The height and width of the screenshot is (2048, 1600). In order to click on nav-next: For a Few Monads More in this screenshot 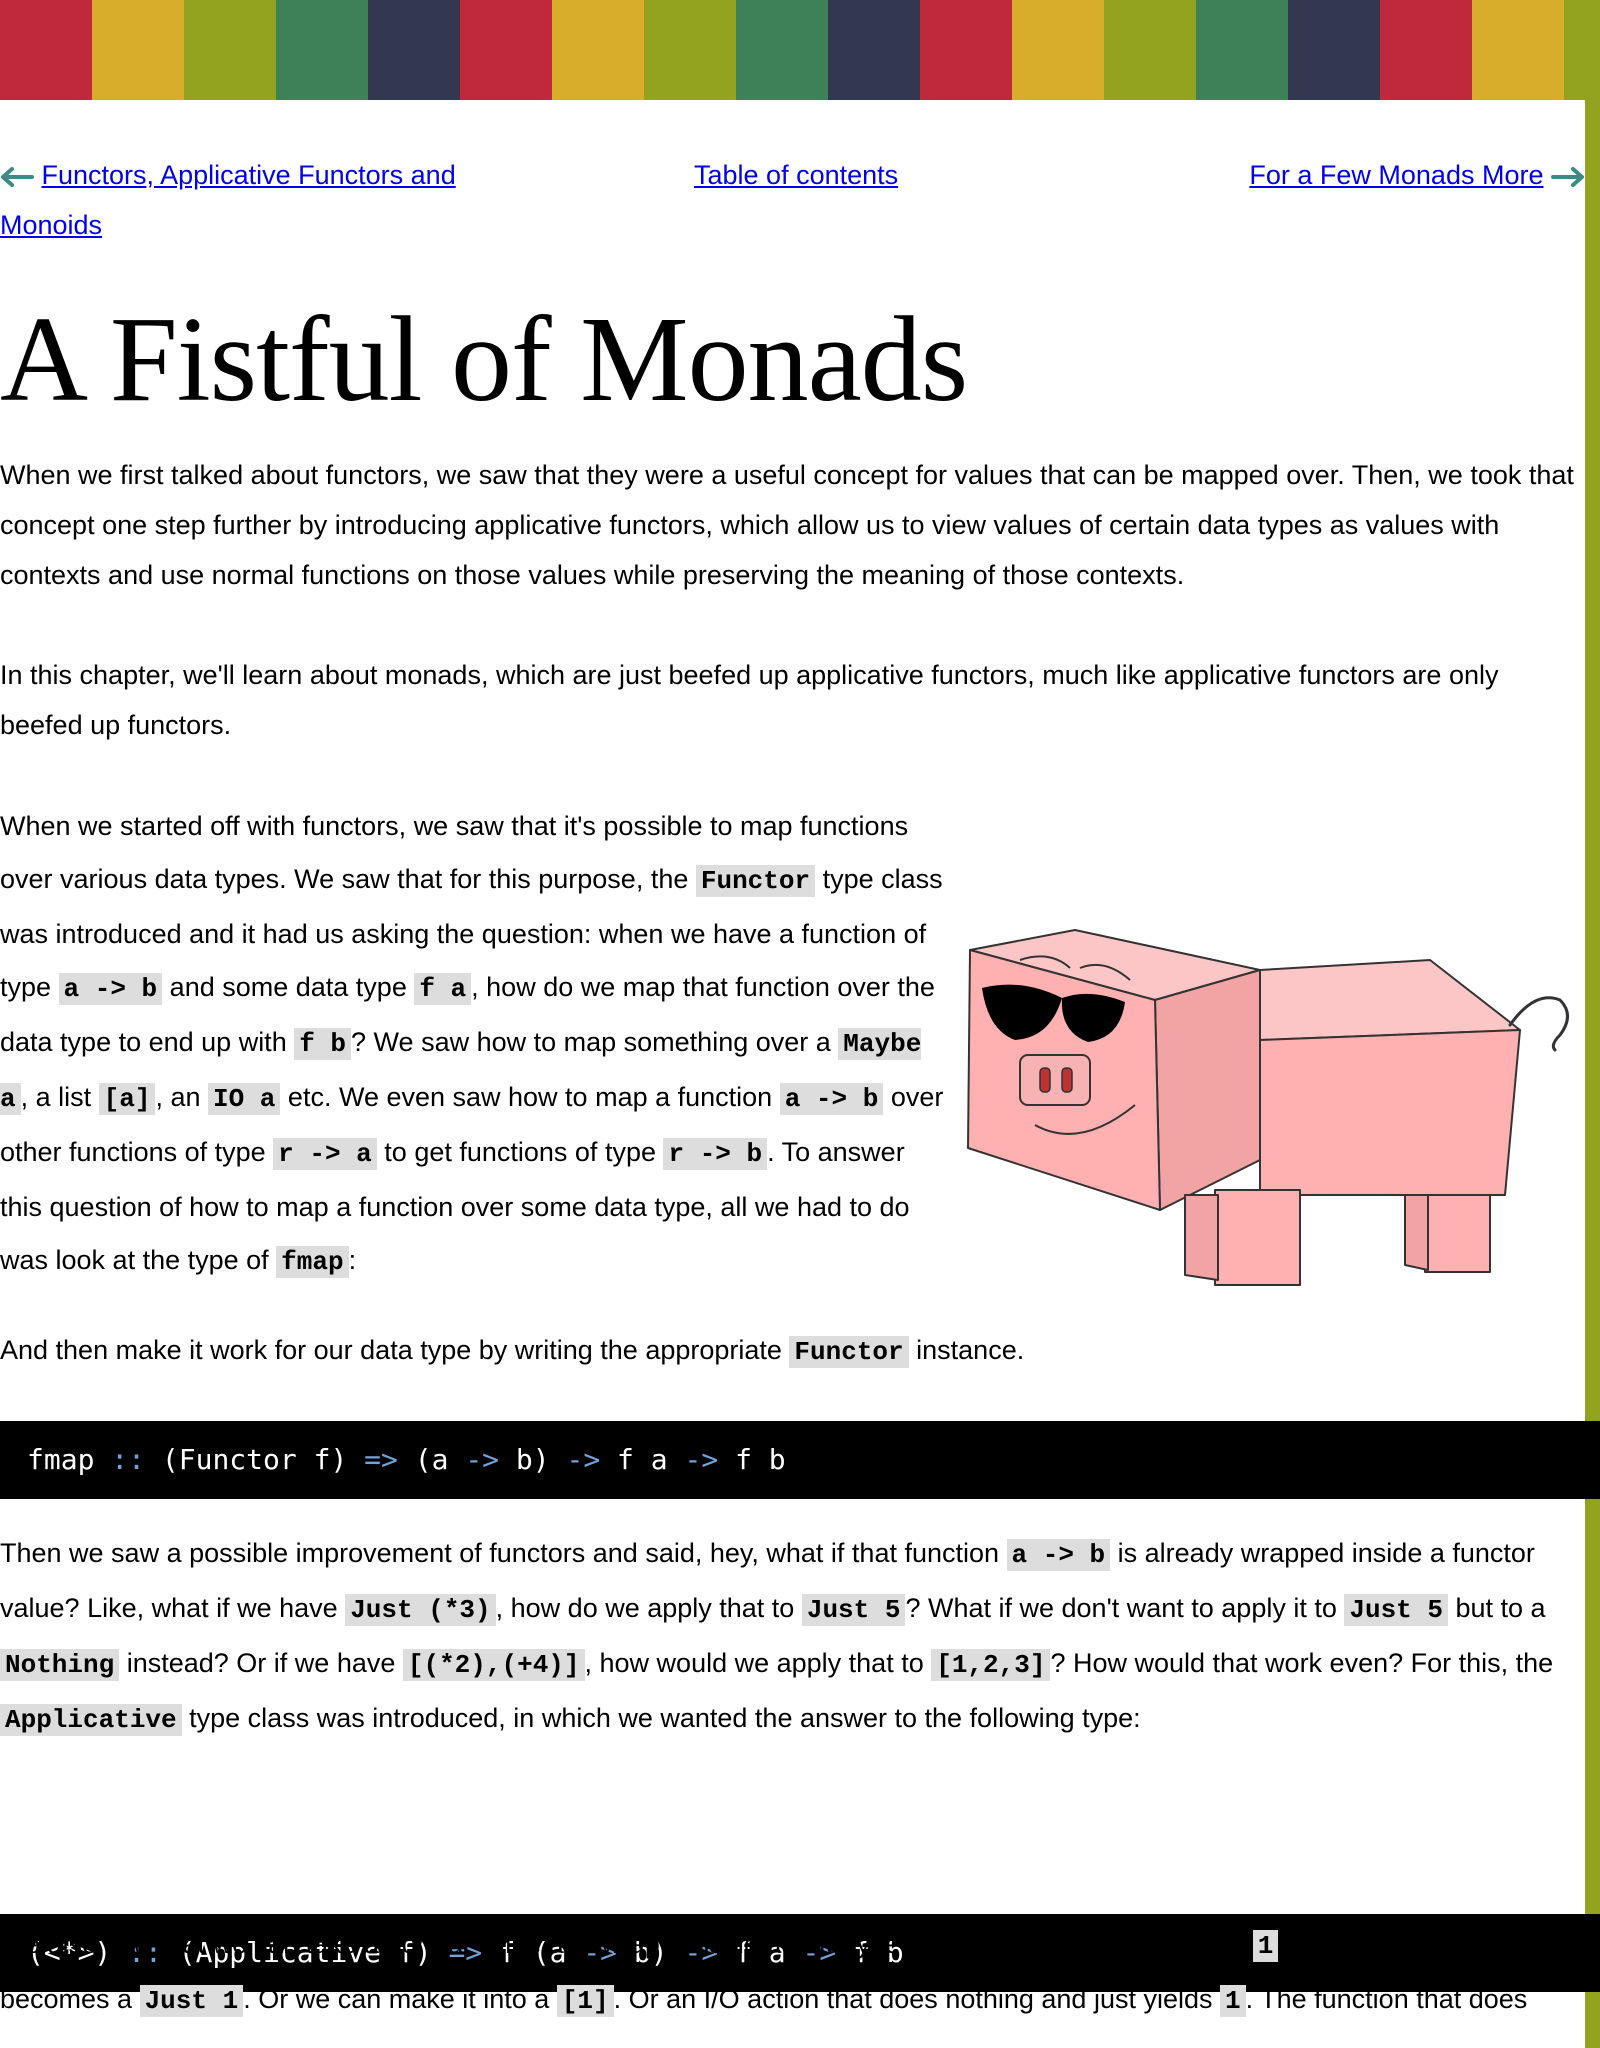, I will do `click(1417, 175)`.